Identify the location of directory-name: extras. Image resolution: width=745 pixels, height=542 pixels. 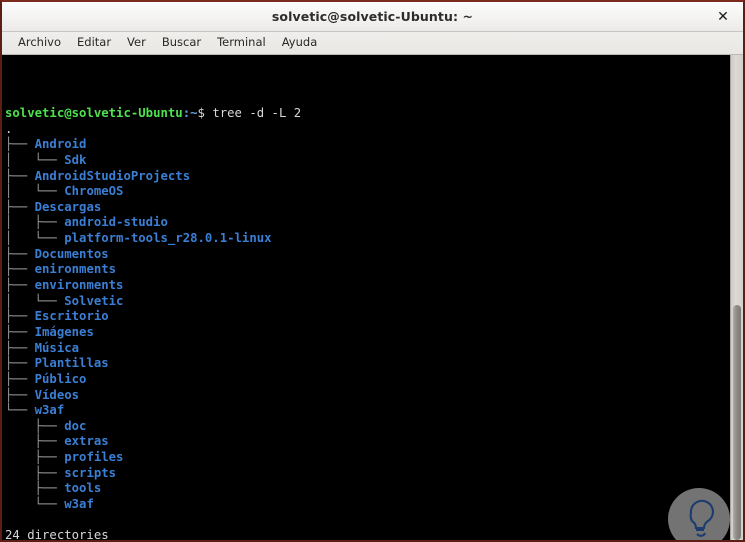
(86, 441).